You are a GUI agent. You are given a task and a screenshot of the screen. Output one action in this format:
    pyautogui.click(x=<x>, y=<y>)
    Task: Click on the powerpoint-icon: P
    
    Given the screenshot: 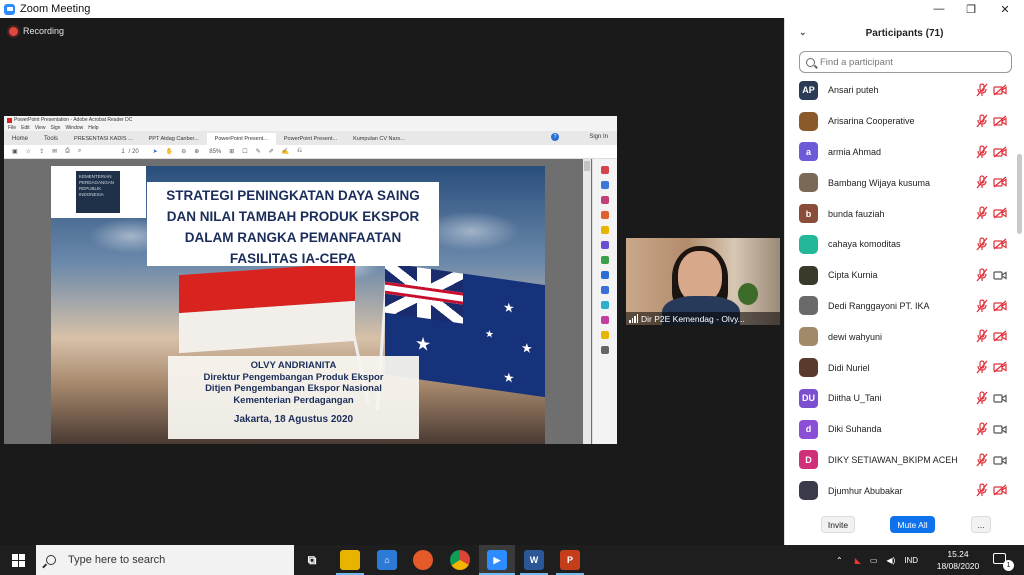 What is the action you would take?
    pyautogui.click(x=570, y=560)
    